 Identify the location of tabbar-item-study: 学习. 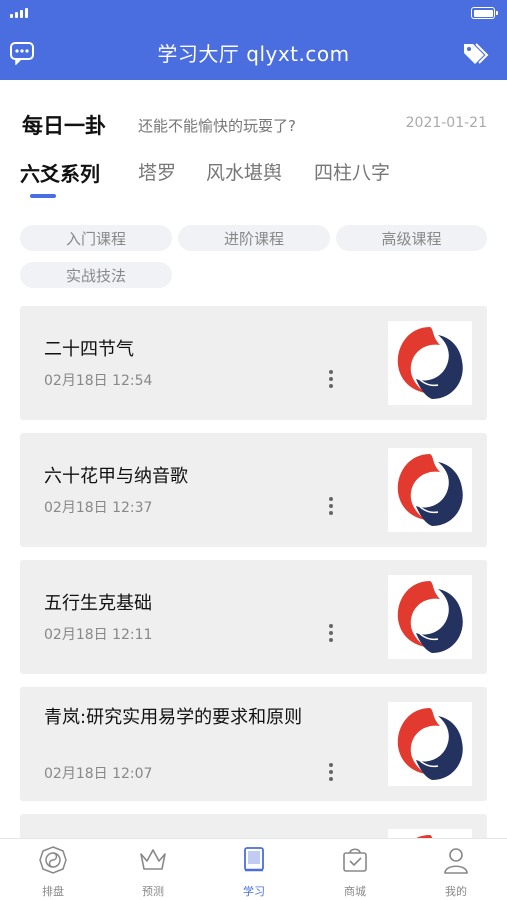
(254, 872).